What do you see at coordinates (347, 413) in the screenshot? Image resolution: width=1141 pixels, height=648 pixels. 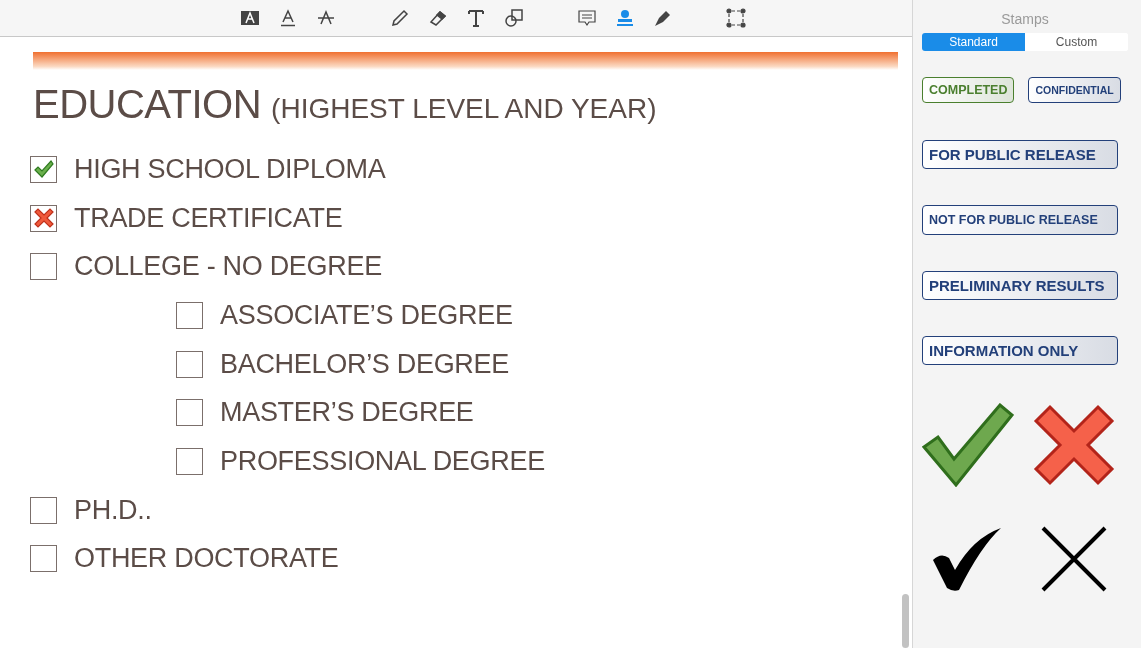 I see `checkbox-label: MASTER’S DEGREE` at bounding box center [347, 413].